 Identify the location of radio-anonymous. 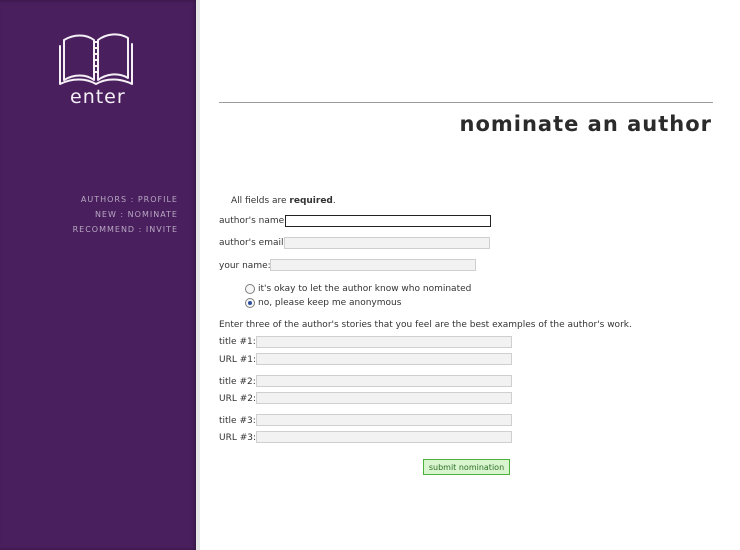
(250, 303).